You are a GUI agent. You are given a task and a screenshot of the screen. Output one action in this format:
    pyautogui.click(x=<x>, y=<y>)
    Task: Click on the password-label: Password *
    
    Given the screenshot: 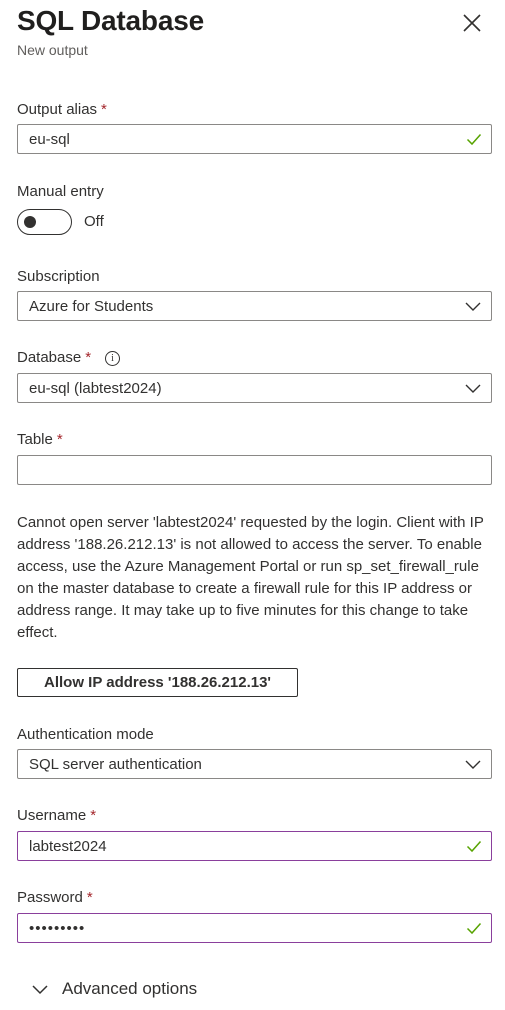 What is the action you would take?
    pyautogui.click(x=55, y=897)
    